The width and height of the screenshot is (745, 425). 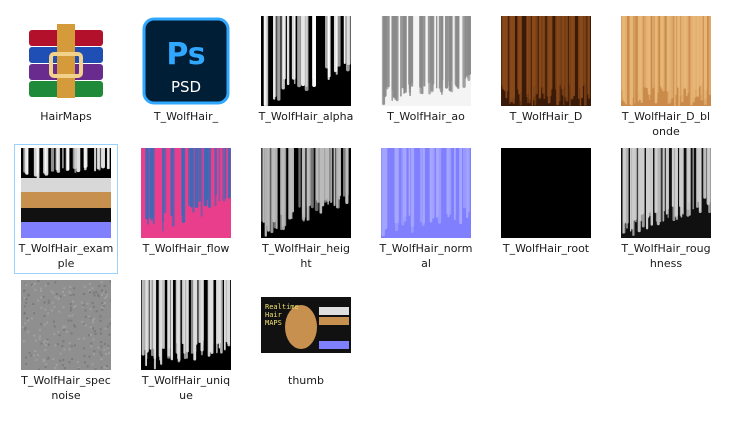 What do you see at coordinates (66, 256) in the screenshot?
I see `file-name-label: T_WolfHair_example` at bounding box center [66, 256].